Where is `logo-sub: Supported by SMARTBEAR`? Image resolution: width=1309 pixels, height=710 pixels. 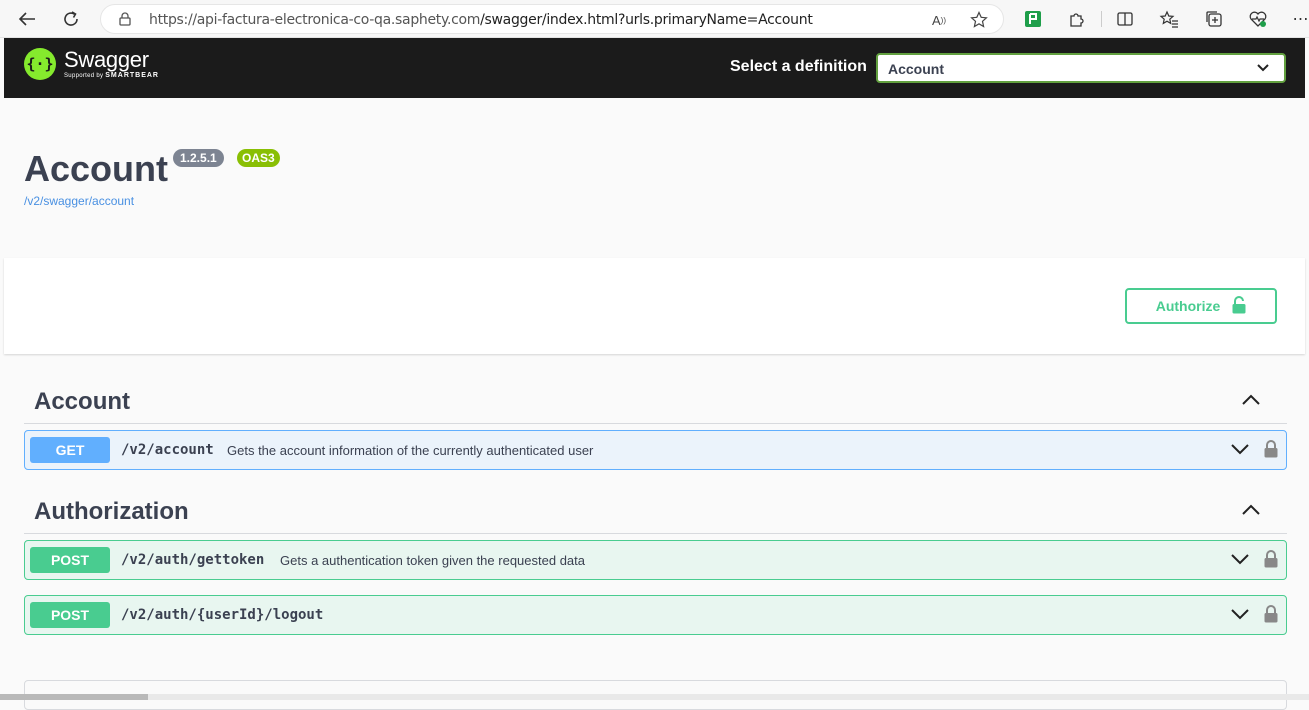 logo-sub: Supported by SMARTBEAR is located at coordinates (111, 75).